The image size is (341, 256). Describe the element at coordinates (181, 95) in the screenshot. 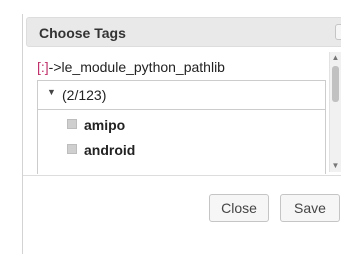

I see `tag-tree-root: ▼ (2/123)` at that location.